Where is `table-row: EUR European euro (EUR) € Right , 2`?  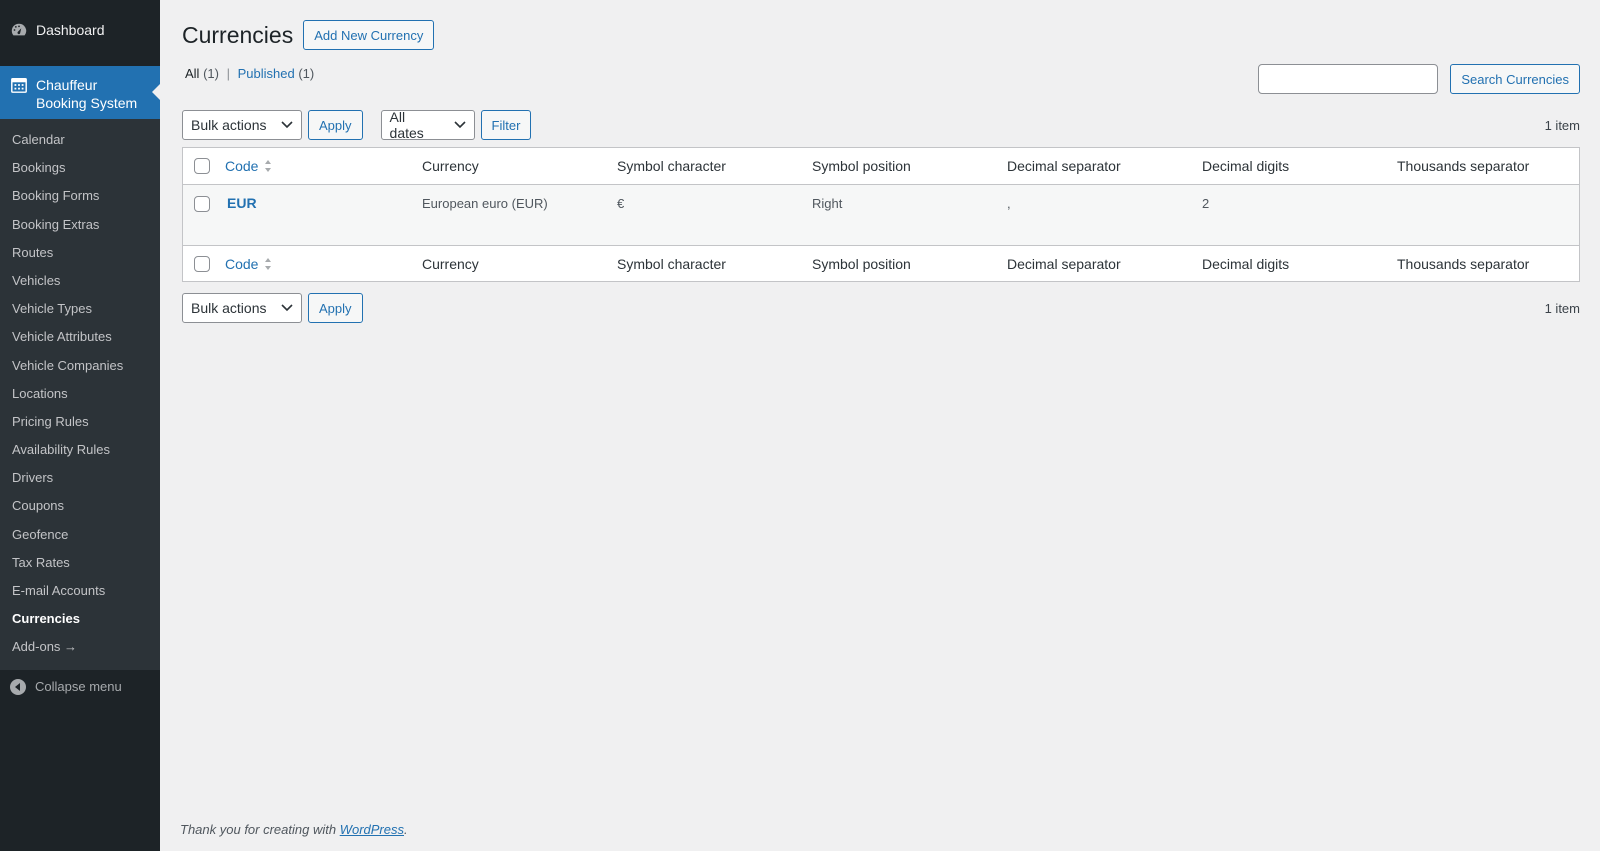
table-row: EUR European euro (EUR) € Right , 2 is located at coordinates (881, 215).